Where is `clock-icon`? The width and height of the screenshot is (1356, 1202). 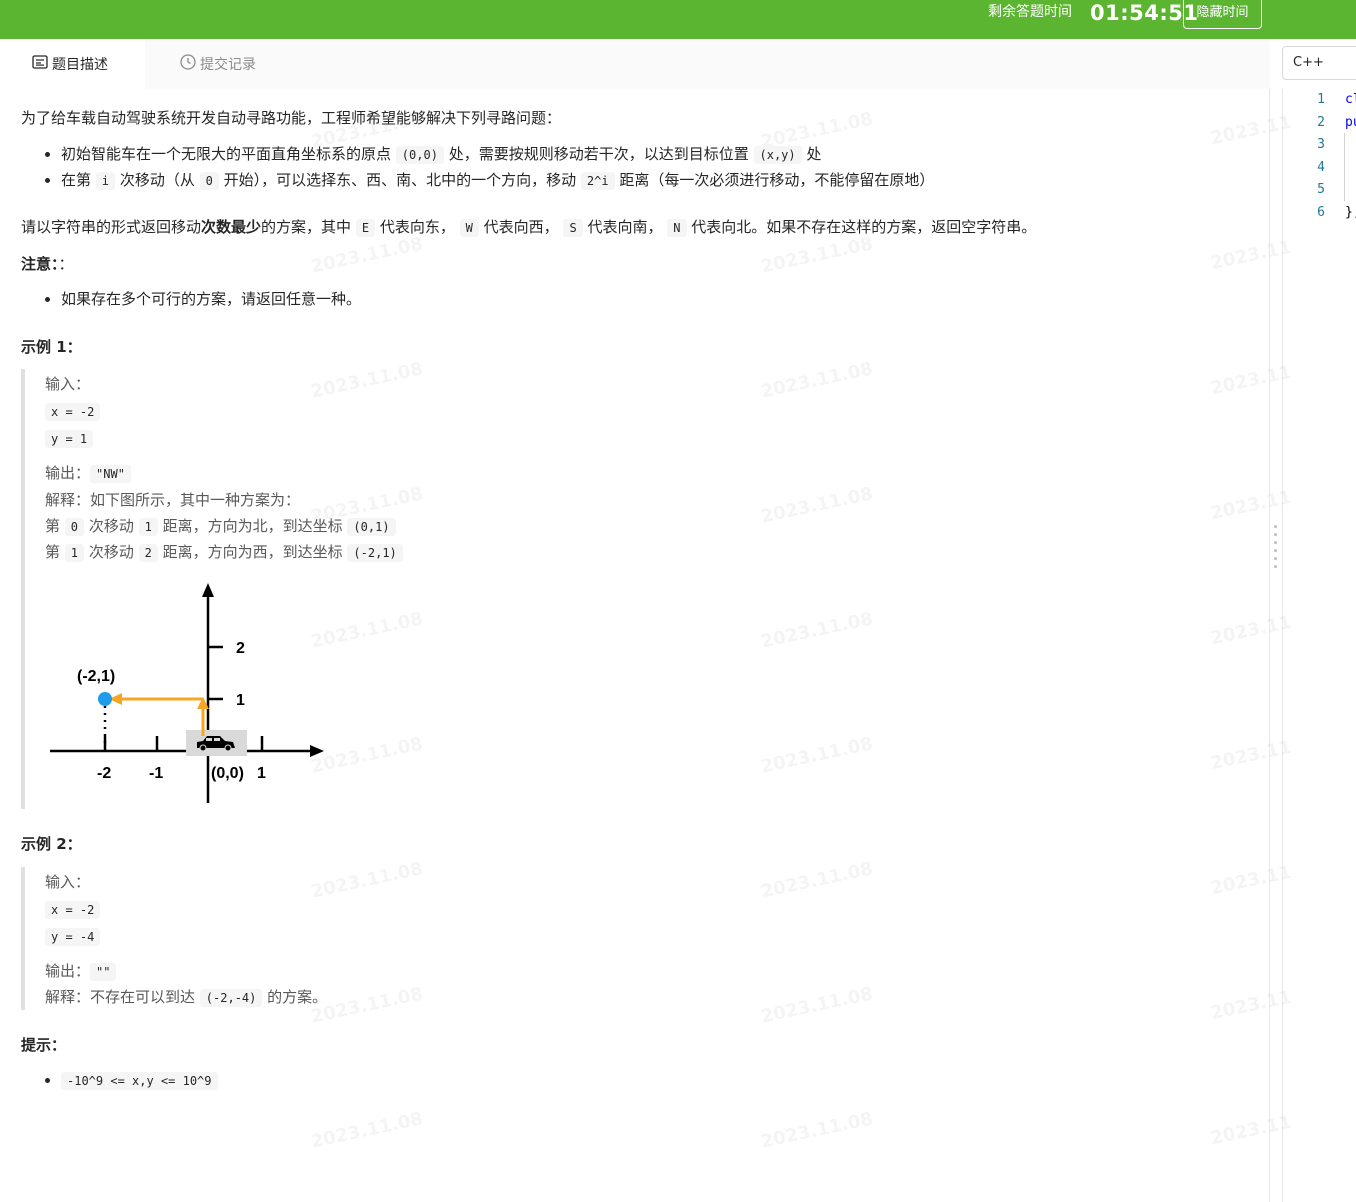
clock-icon is located at coordinates (188, 64).